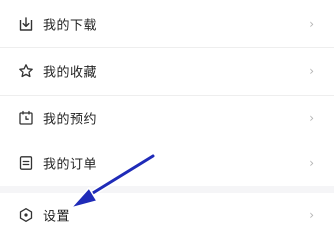 The height and width of the screenshot is (243, 334). I want to click on divider, so click(167, 47).